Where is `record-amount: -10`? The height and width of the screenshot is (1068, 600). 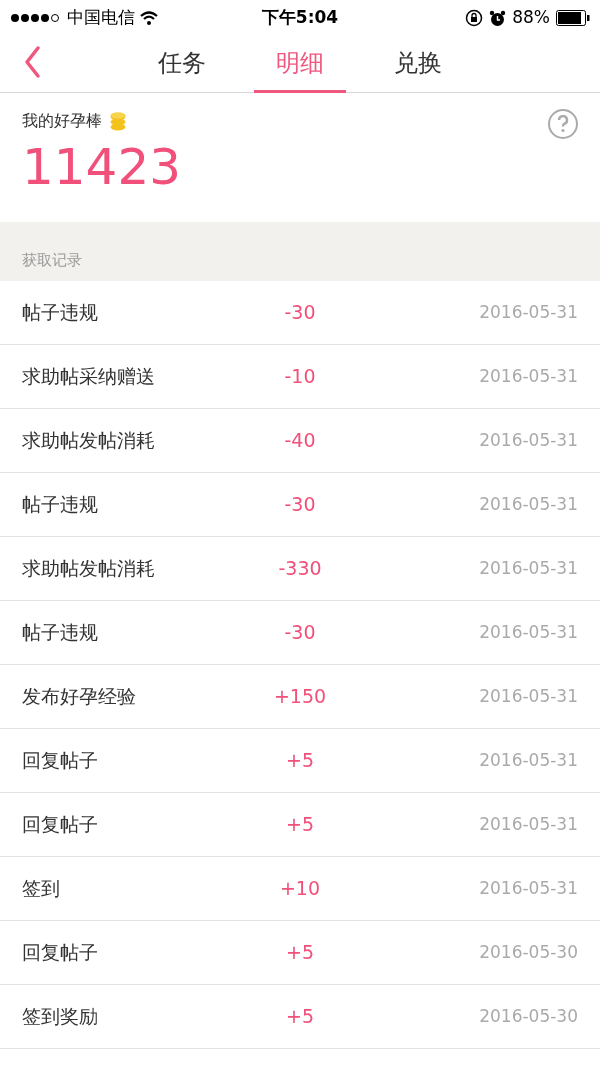 record-amount: -10 is located at coordinates (300, 377).